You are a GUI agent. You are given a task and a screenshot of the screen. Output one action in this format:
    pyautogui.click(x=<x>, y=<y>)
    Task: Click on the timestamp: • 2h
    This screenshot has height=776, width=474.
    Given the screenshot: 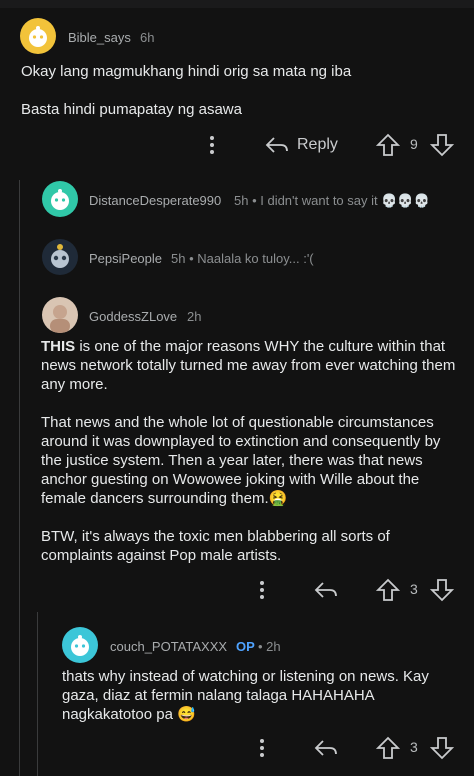 What is the action you would take?
    pyautogui.click(x=269, y=646)
    